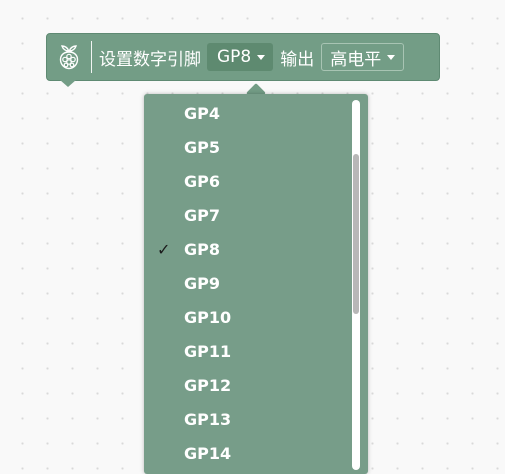 Image resolution: width=505 pixels, height=474 pixels. I want to click on dropdown-item-label: GP8, so click(202, 249).